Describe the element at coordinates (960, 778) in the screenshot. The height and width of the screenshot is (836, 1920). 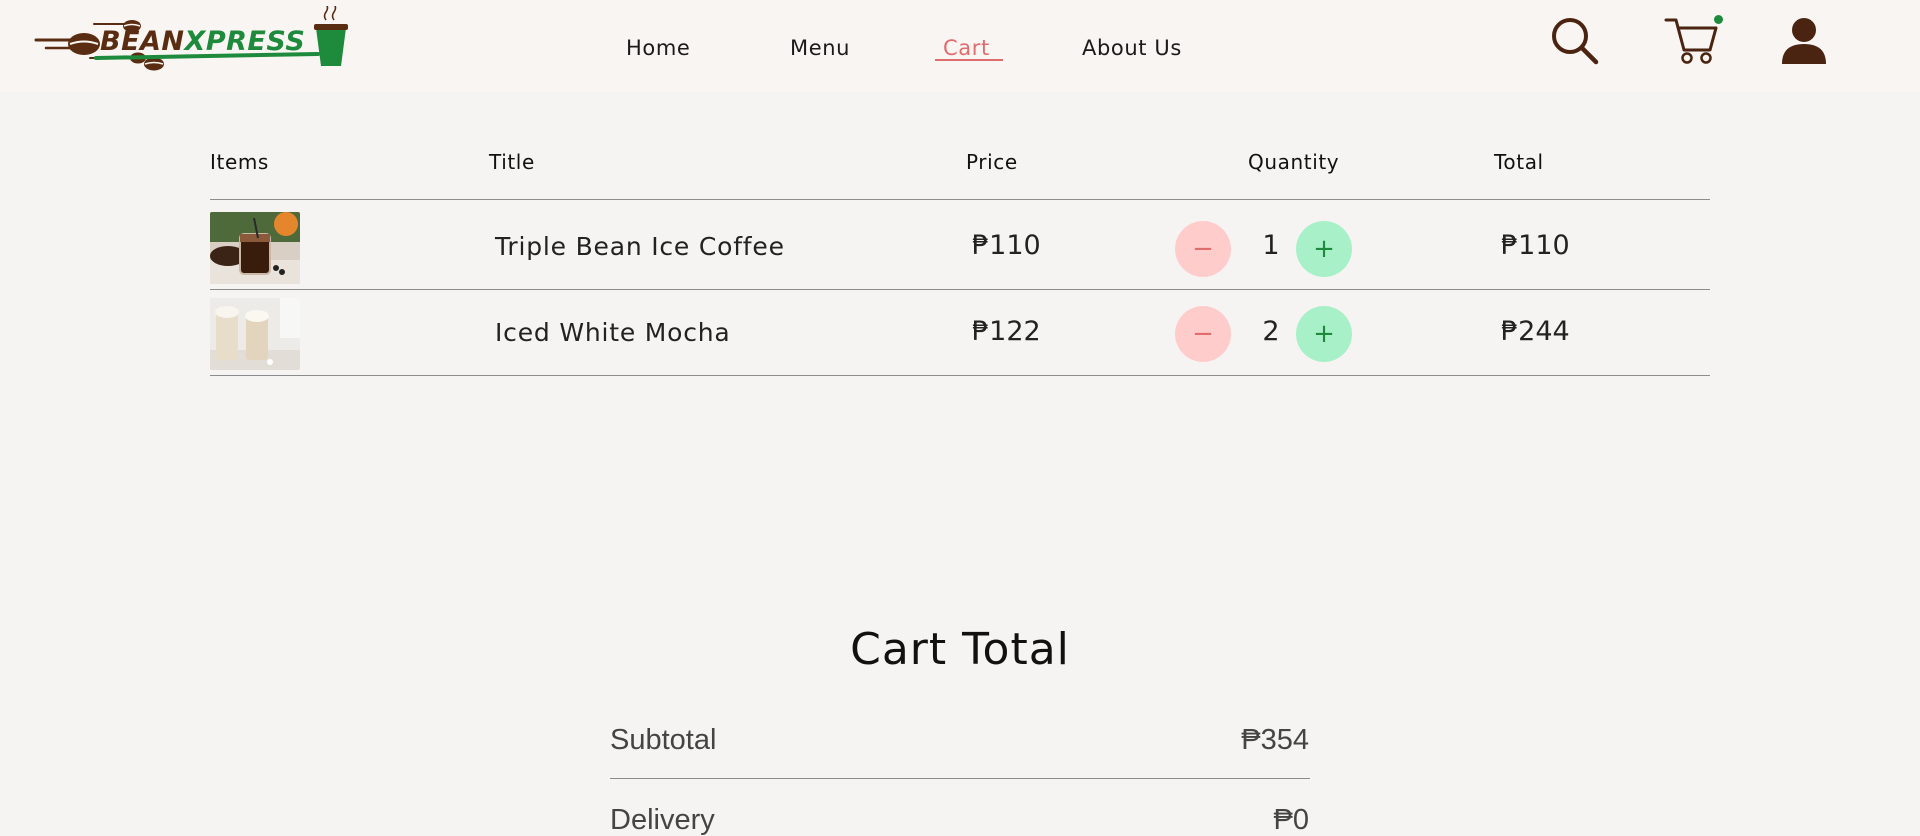
I see `cart-total-divider` at that location.